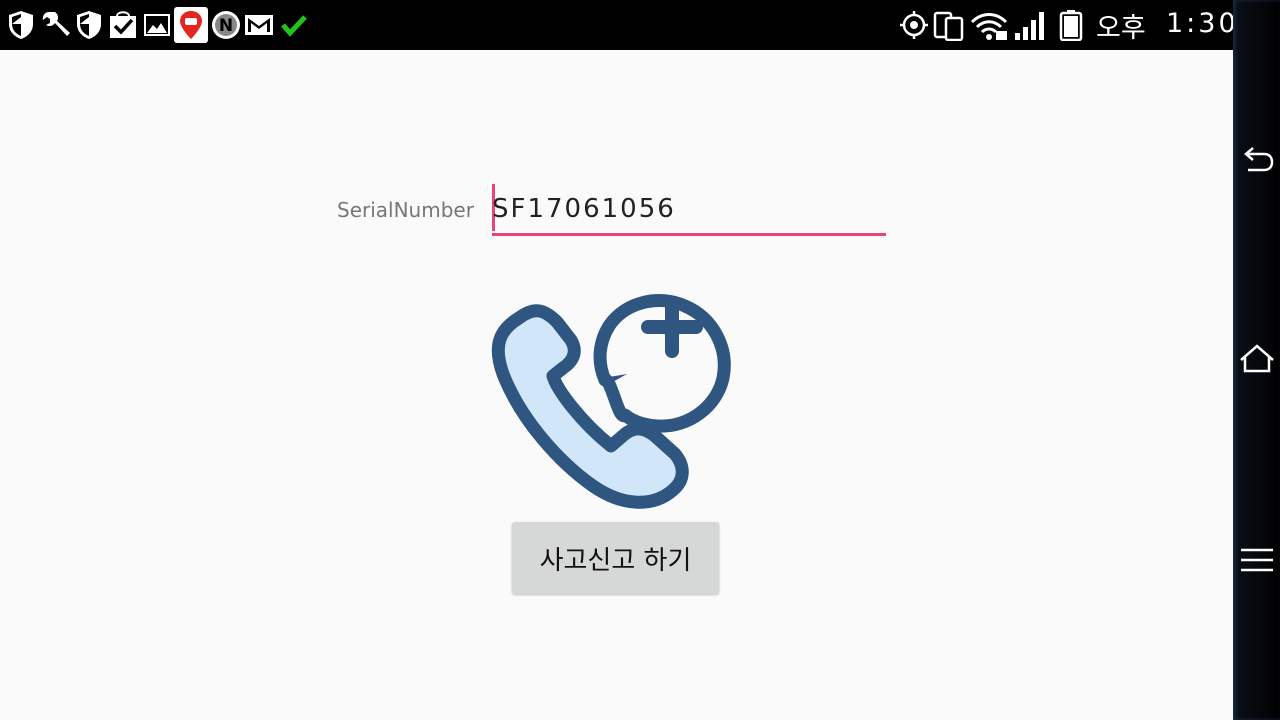 The width and height of the screenshot is (1280, 720). What do you see at coordinates (191, 25) in the screenshot?
I see `car-pin-icon` at bounding box center [191, 25].